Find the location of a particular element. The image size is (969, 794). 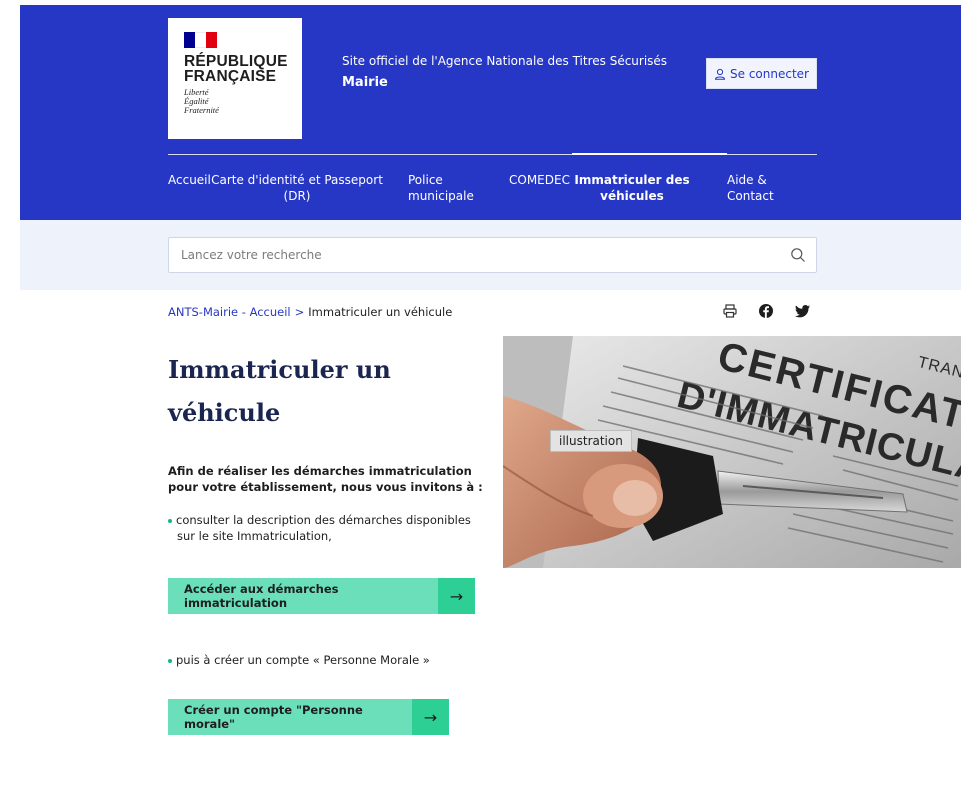

facebook-icon is located at coordinates (766, 311).